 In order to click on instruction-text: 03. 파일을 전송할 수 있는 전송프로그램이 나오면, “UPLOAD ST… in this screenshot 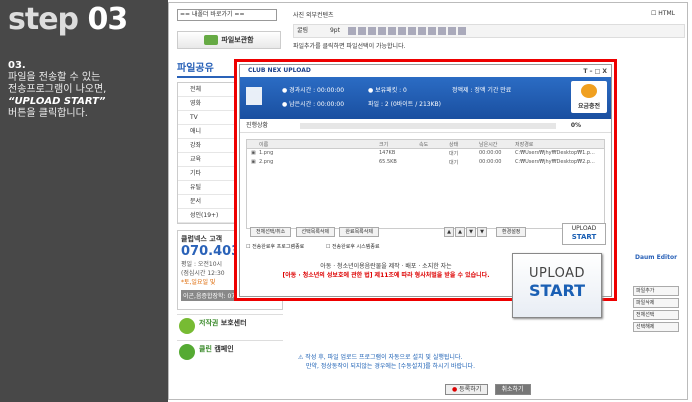, I will do `click(57, 89)`.